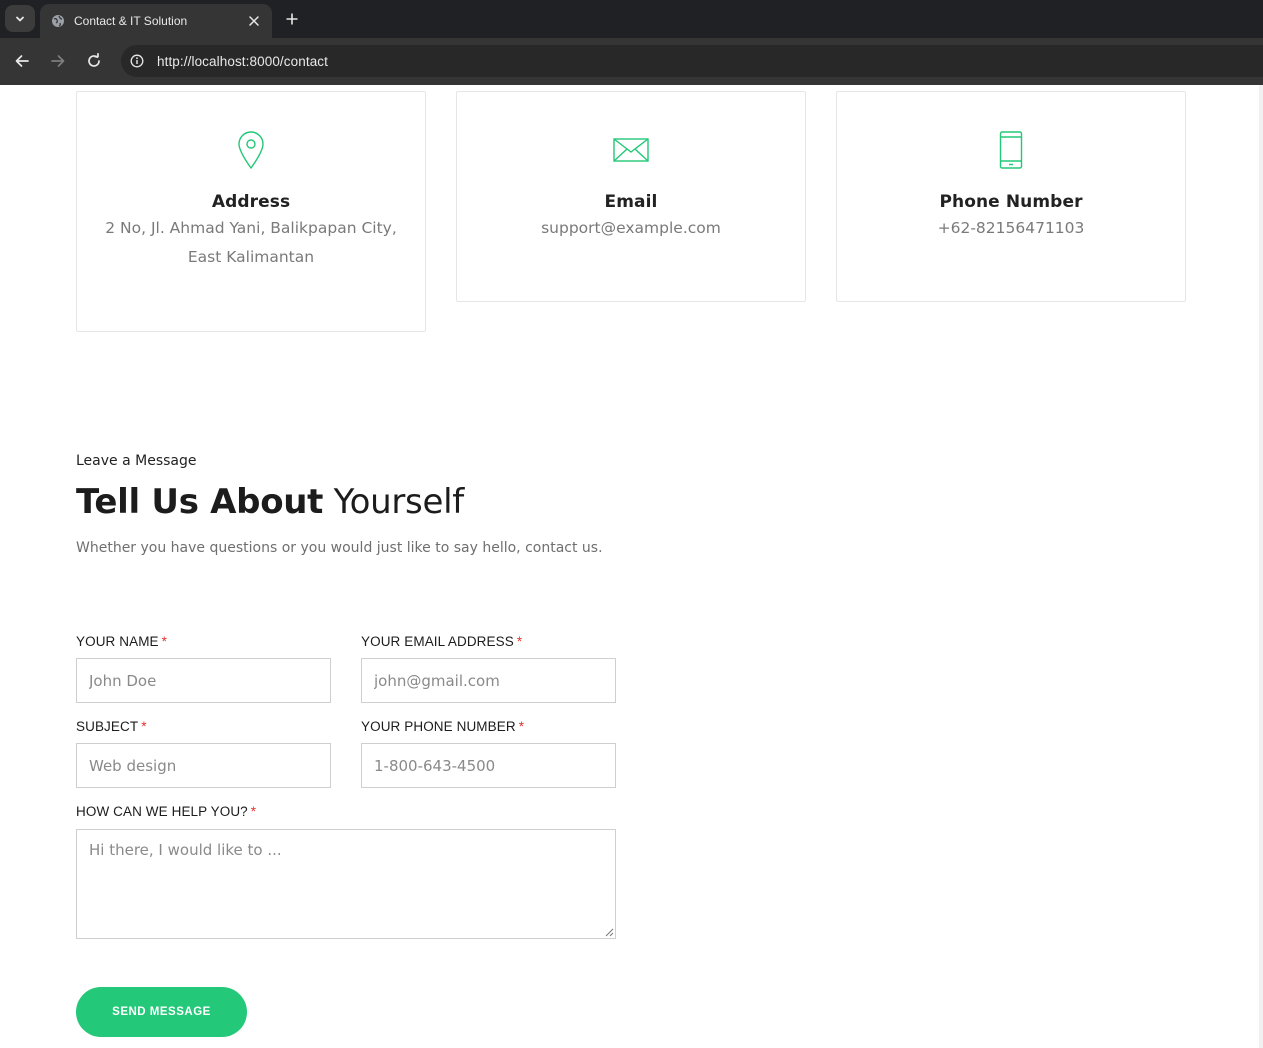  I want to click on message-label: HOW CAN WE HELP YOU? *, so click(166, 811).